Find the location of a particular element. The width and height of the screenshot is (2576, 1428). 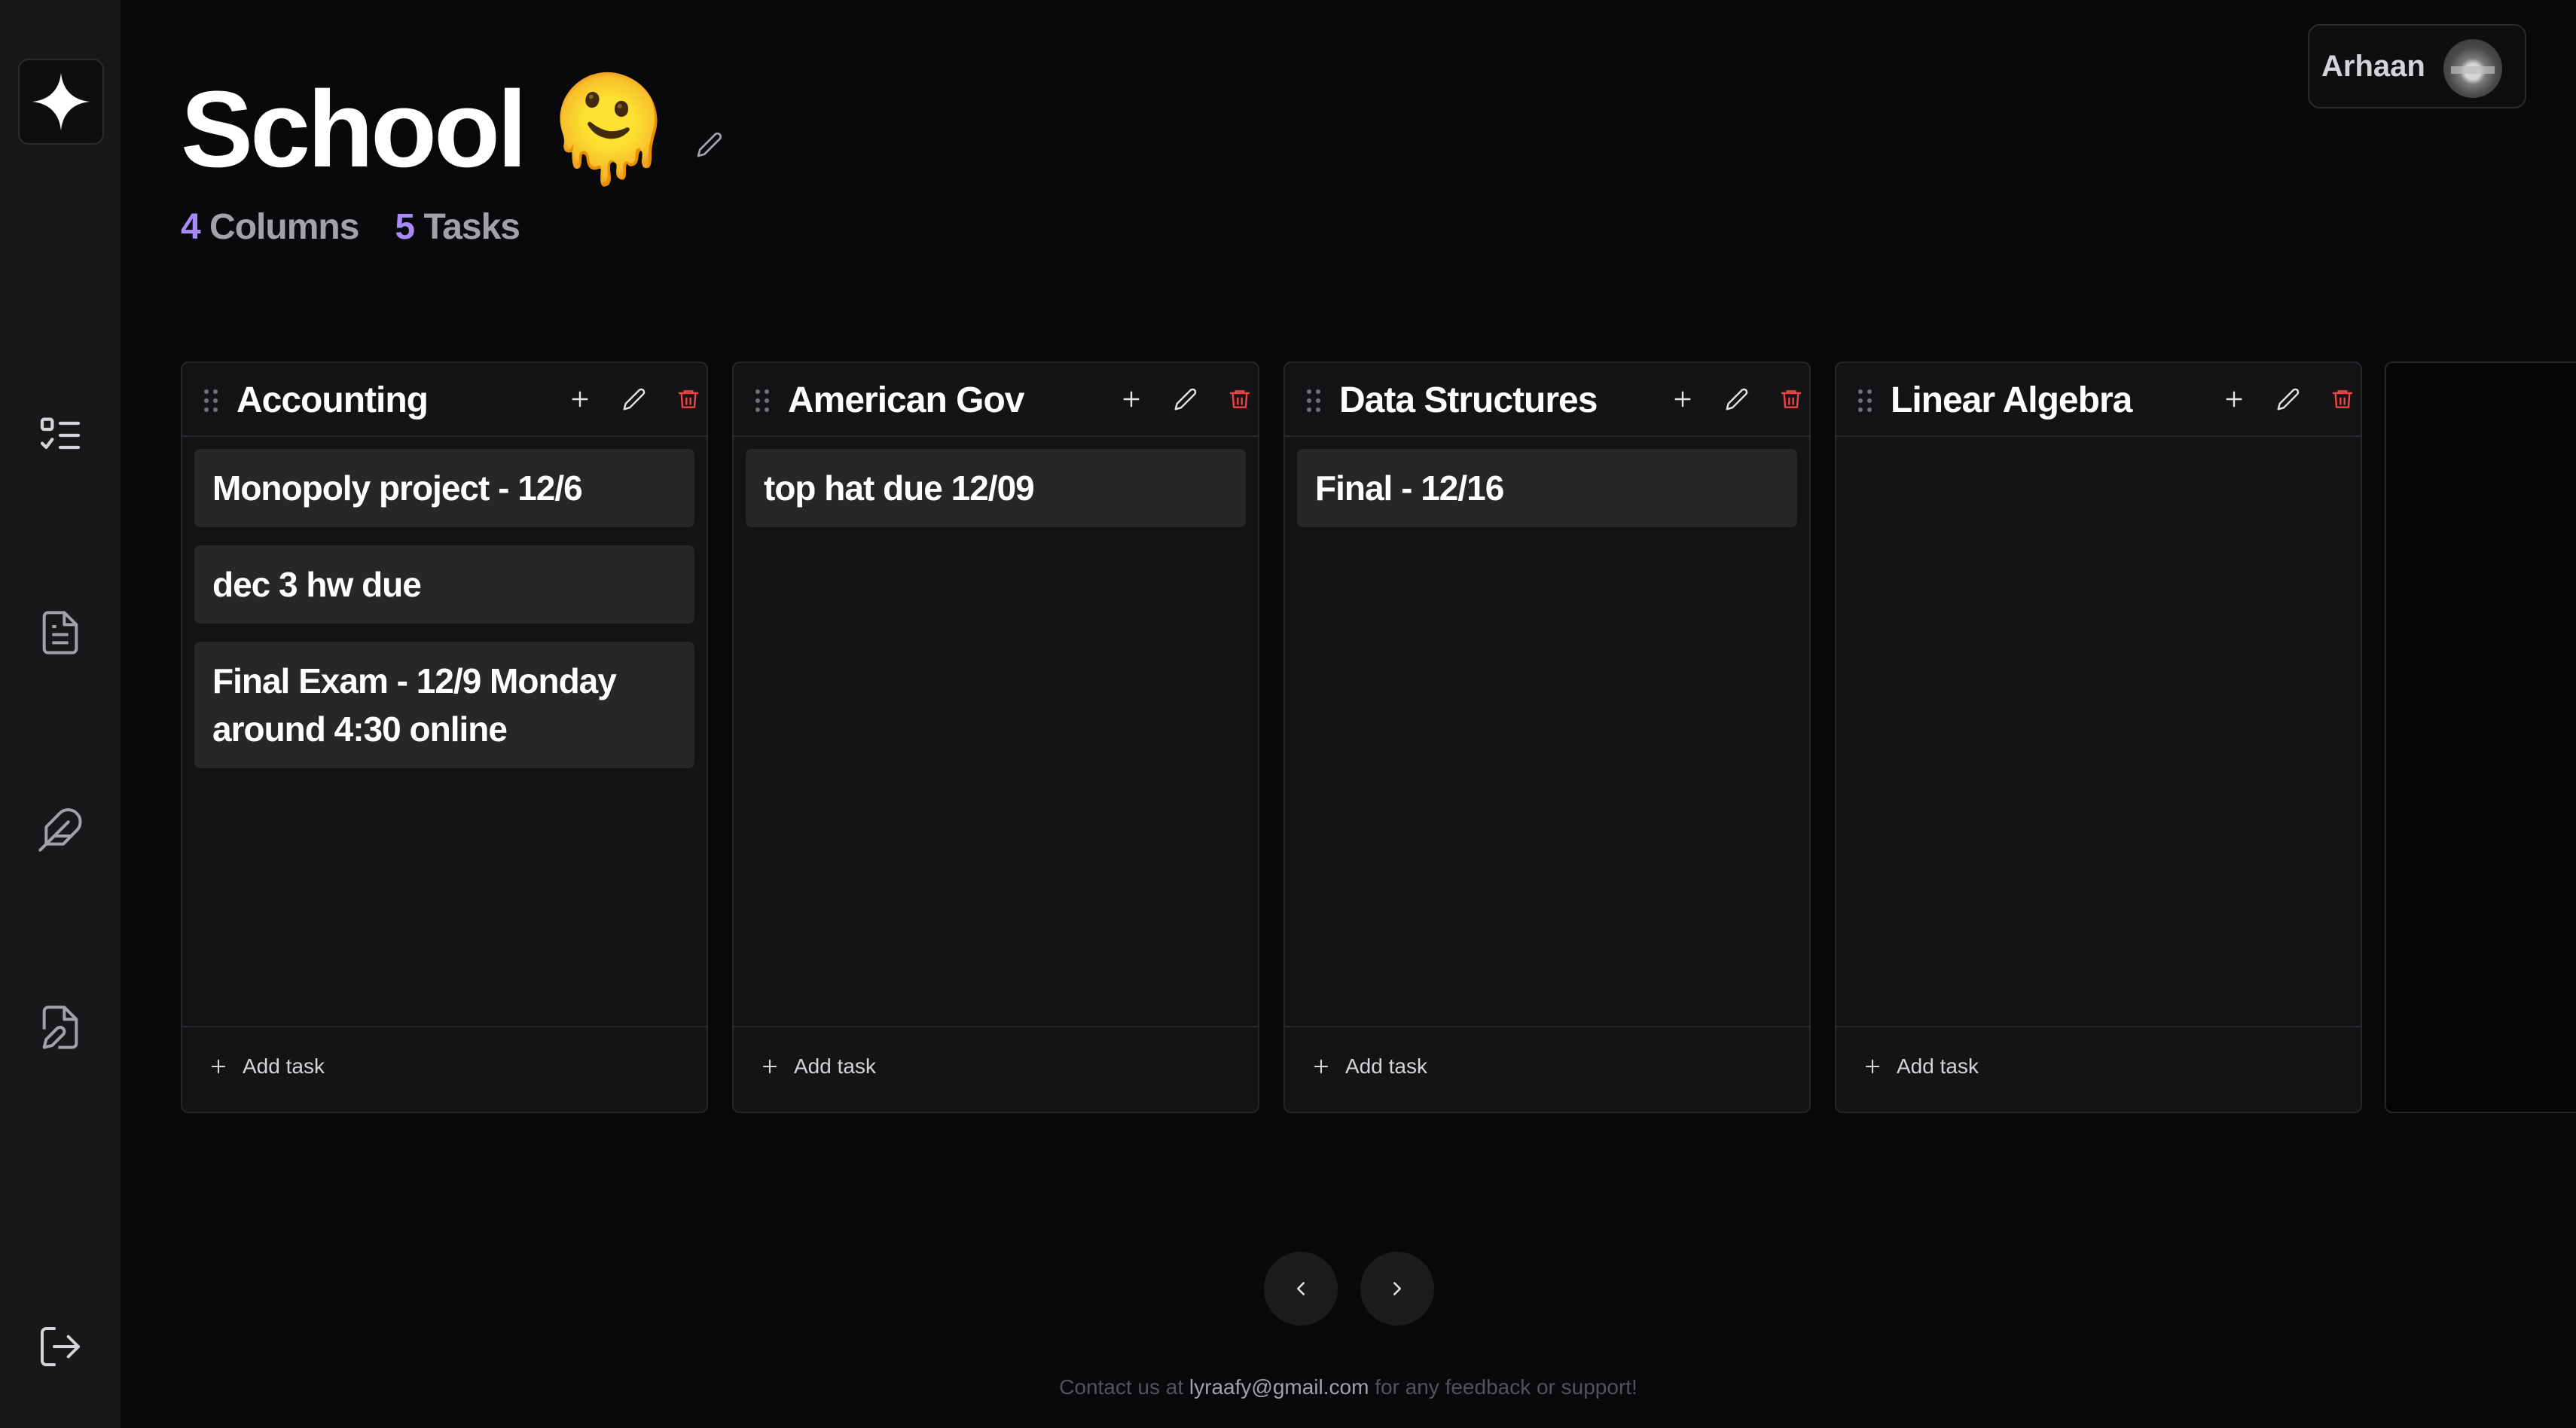

user-menu-button: Arhaan is located at coordinates (2417, 66).